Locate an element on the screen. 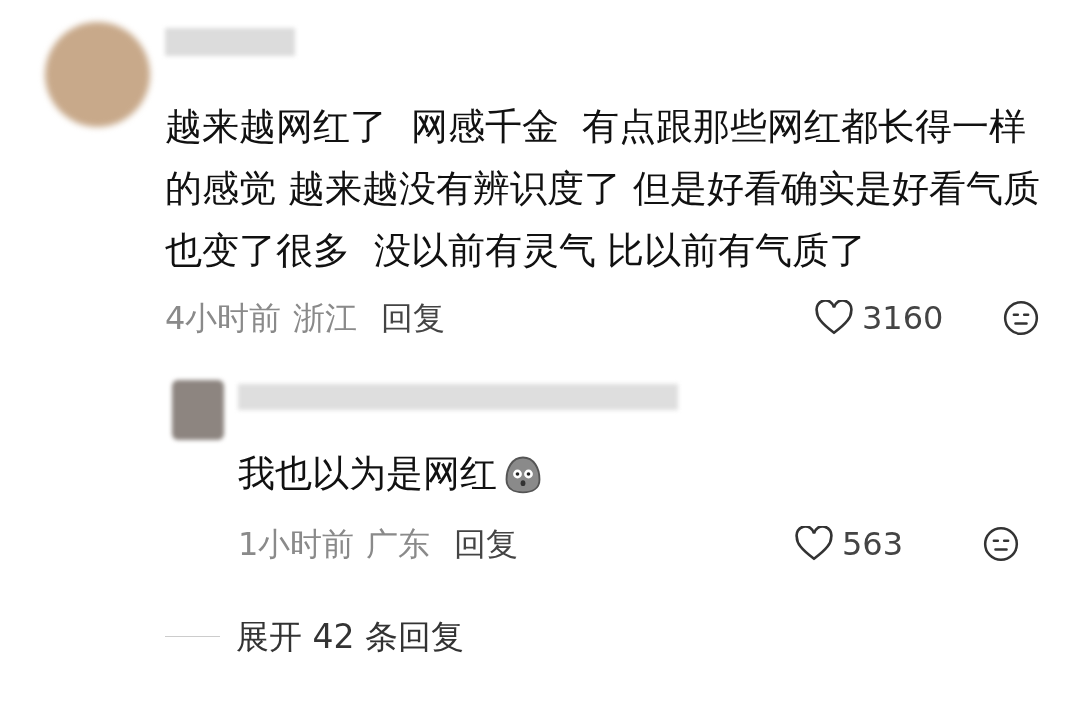 This screenshot has height=718, width=1080. comment-location: 广东 is located at coordinates (398, 544).